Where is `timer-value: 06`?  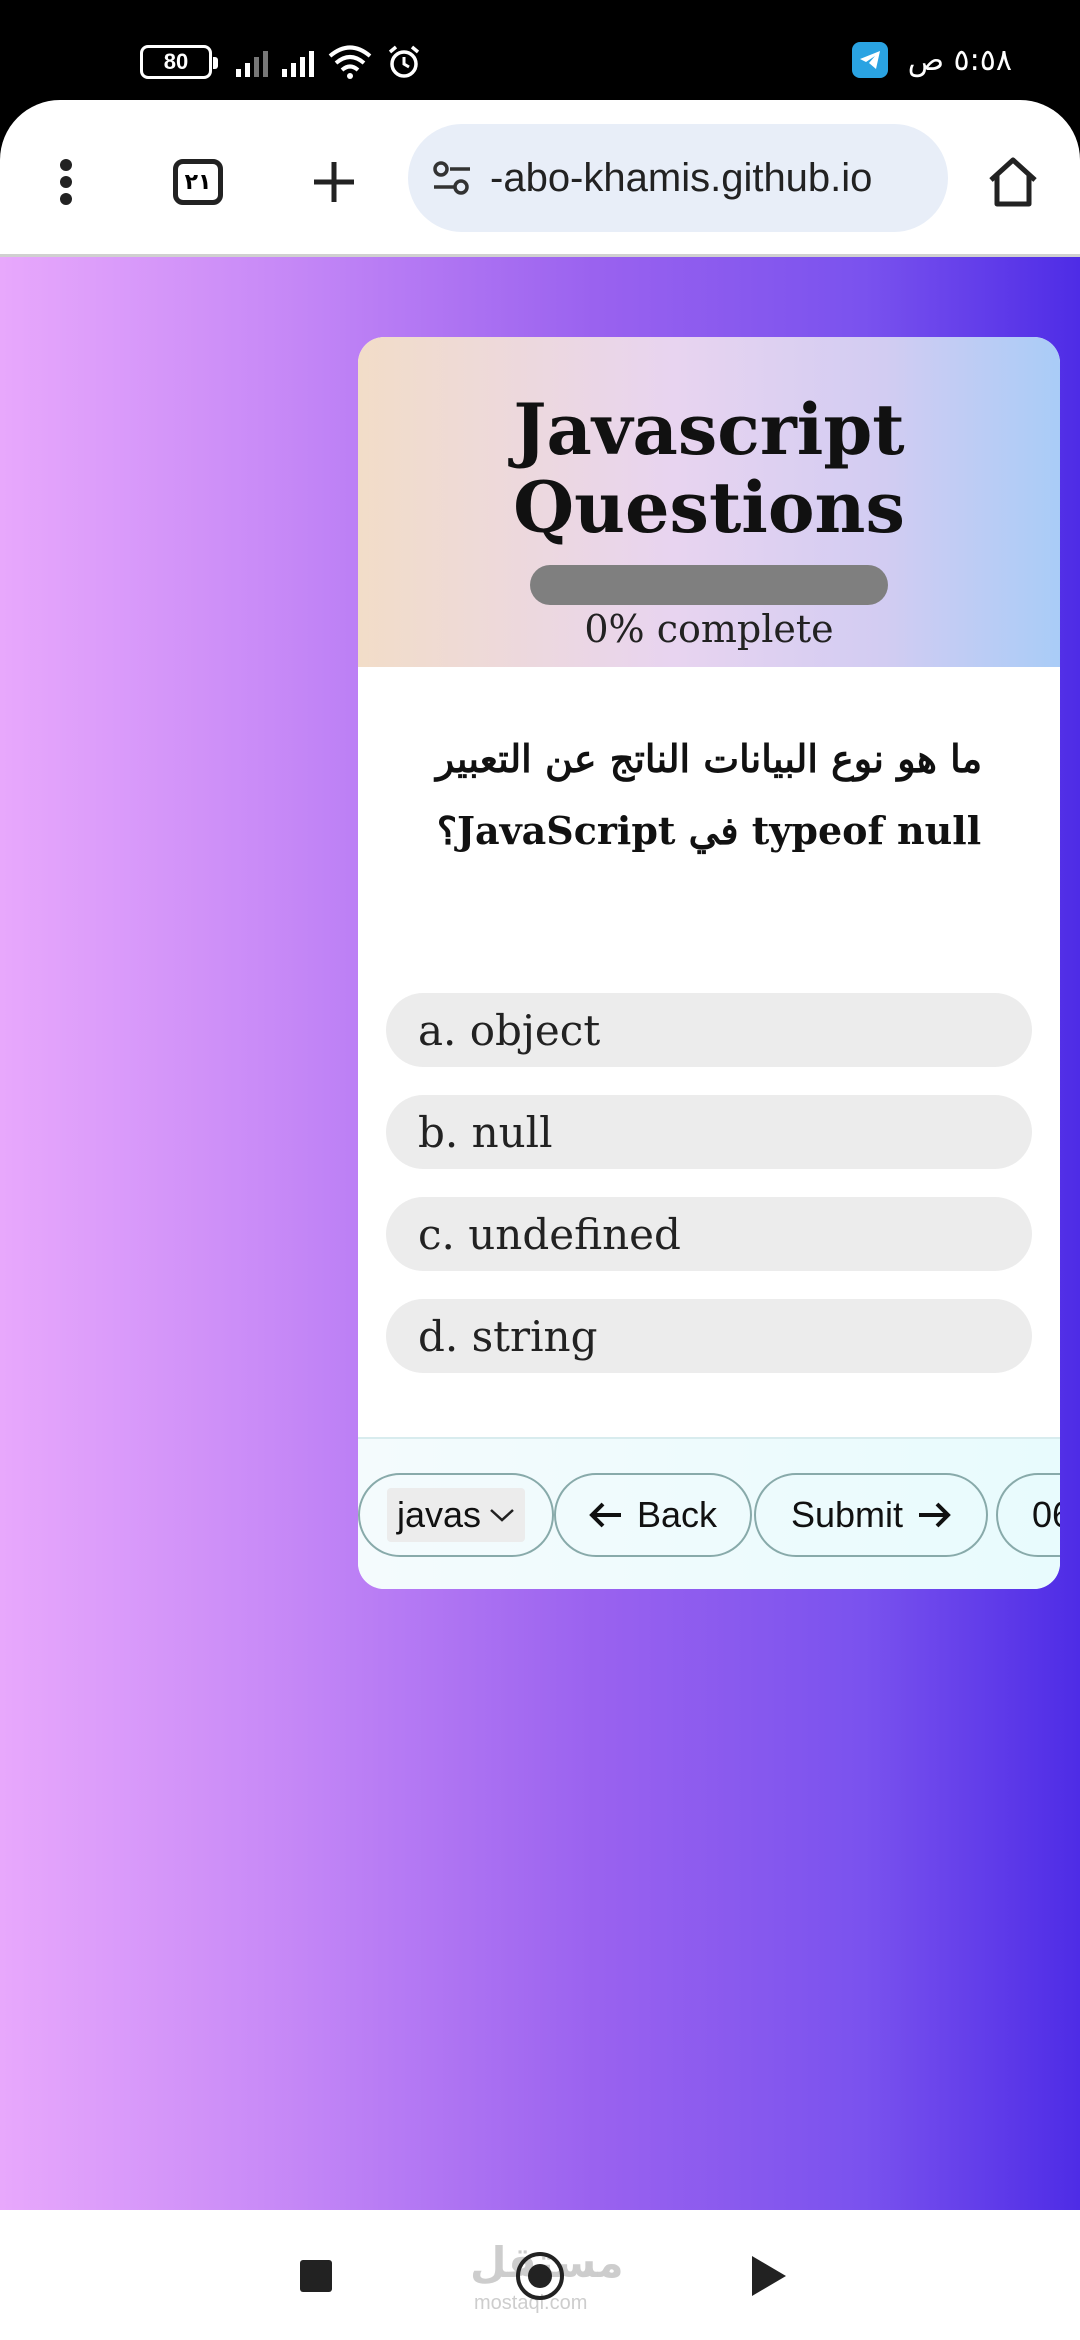
timer-value: 06 is located at coordinates (1046, 1514).